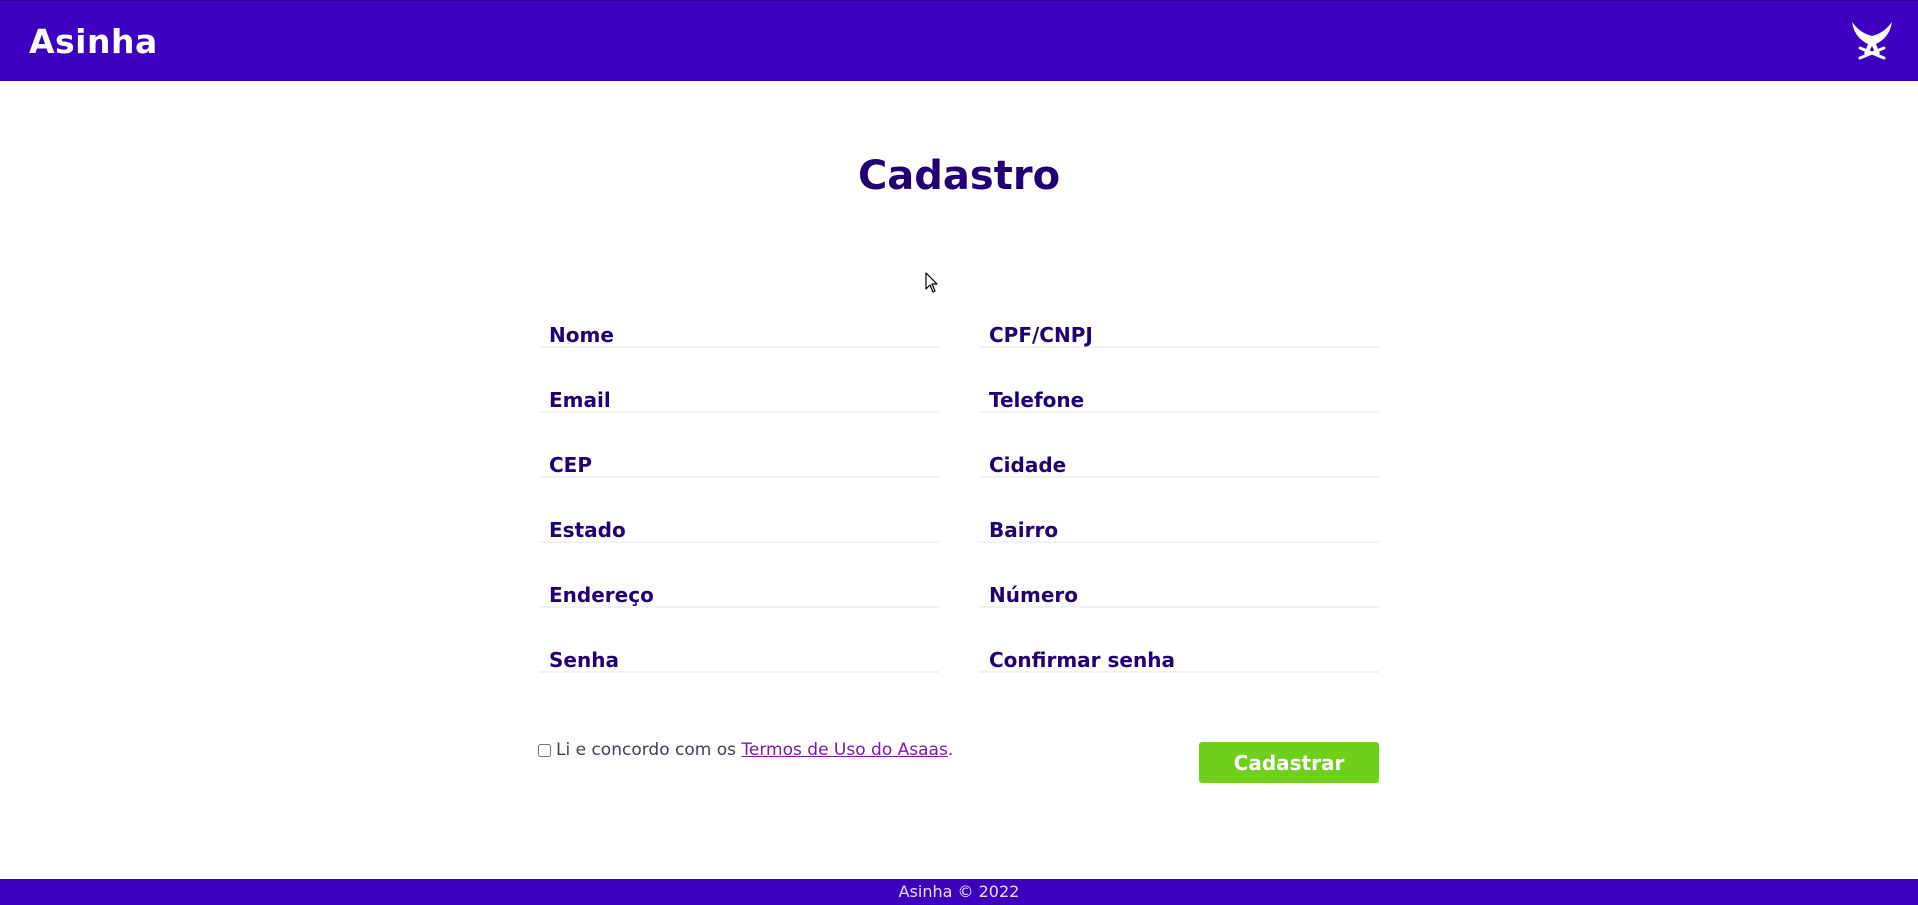  I want to click on numero-input, so click(1179, 592).